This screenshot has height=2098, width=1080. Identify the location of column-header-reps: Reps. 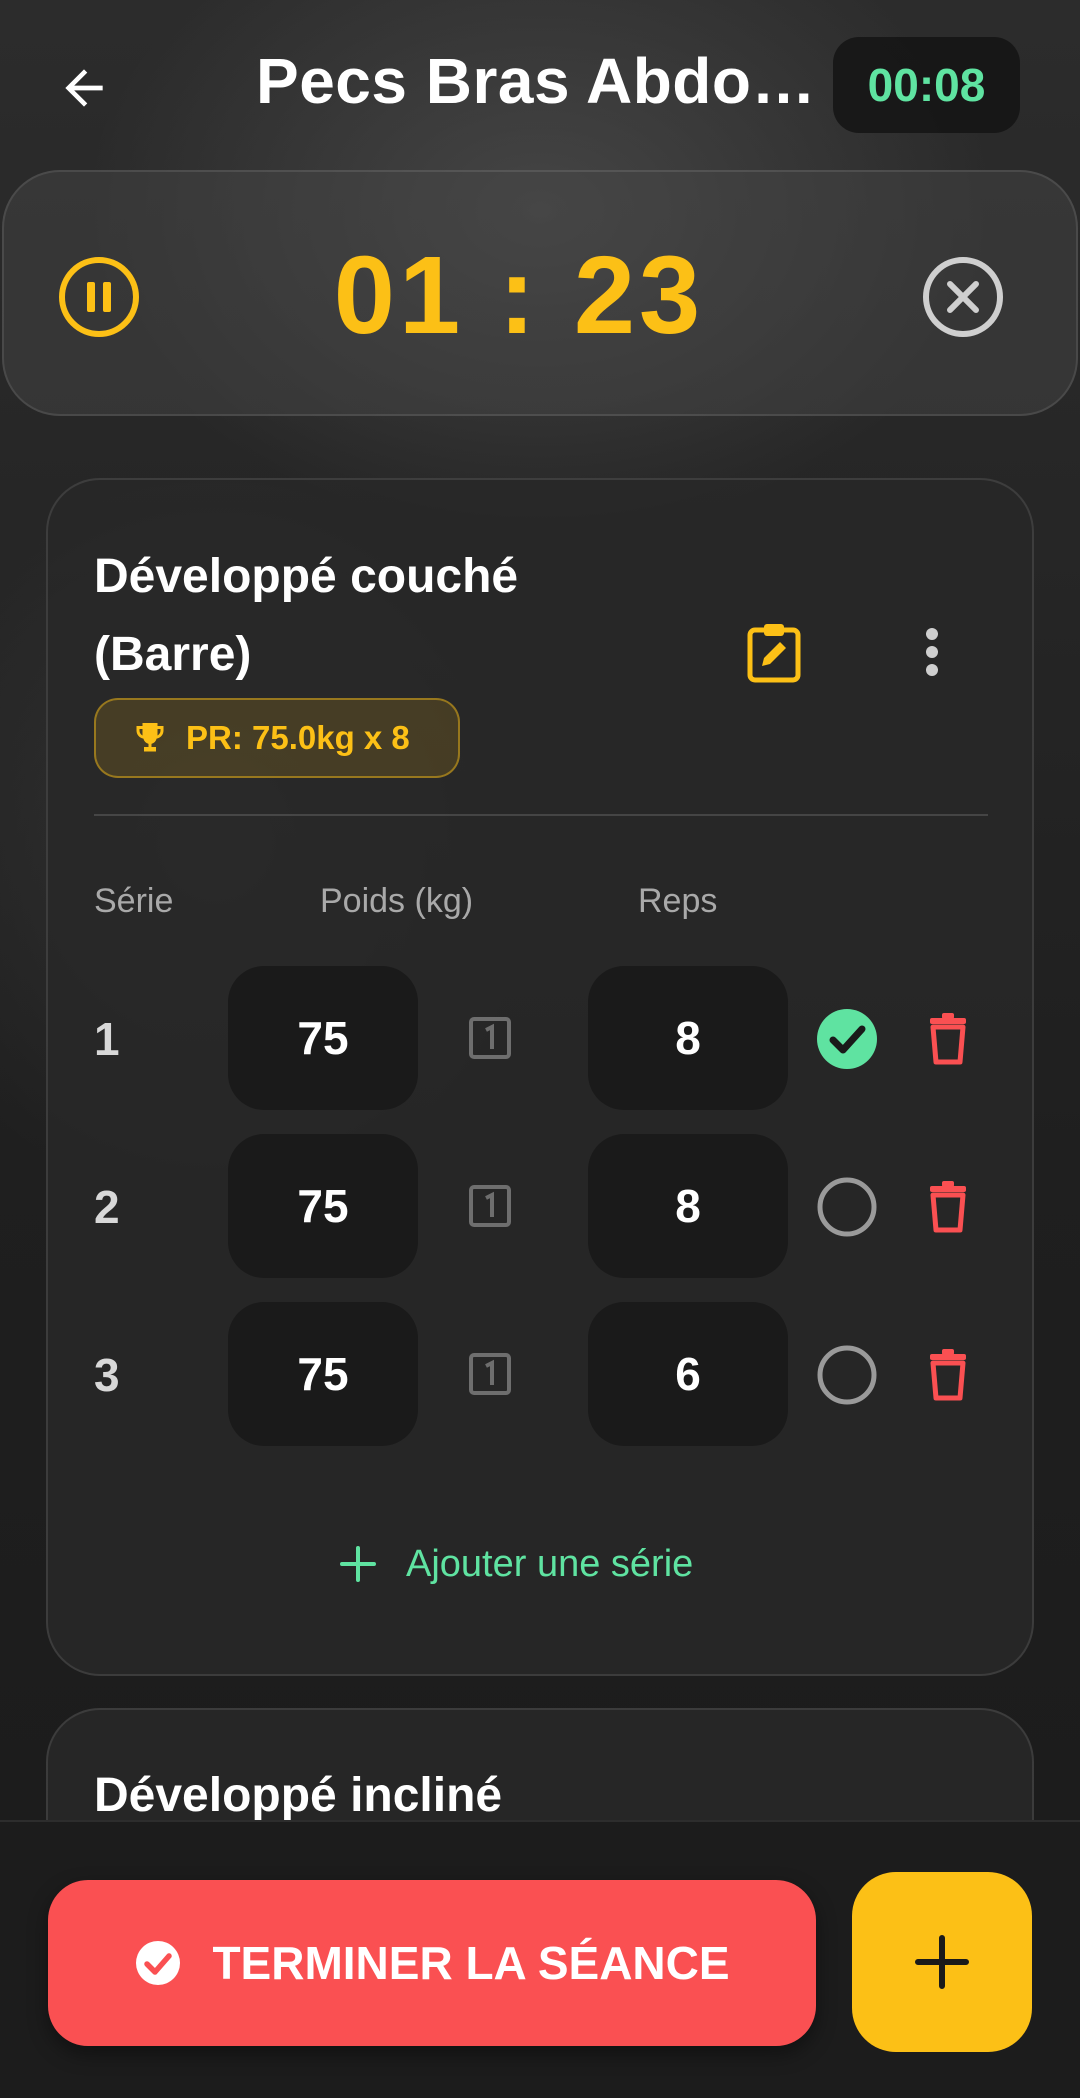
(678, 901).